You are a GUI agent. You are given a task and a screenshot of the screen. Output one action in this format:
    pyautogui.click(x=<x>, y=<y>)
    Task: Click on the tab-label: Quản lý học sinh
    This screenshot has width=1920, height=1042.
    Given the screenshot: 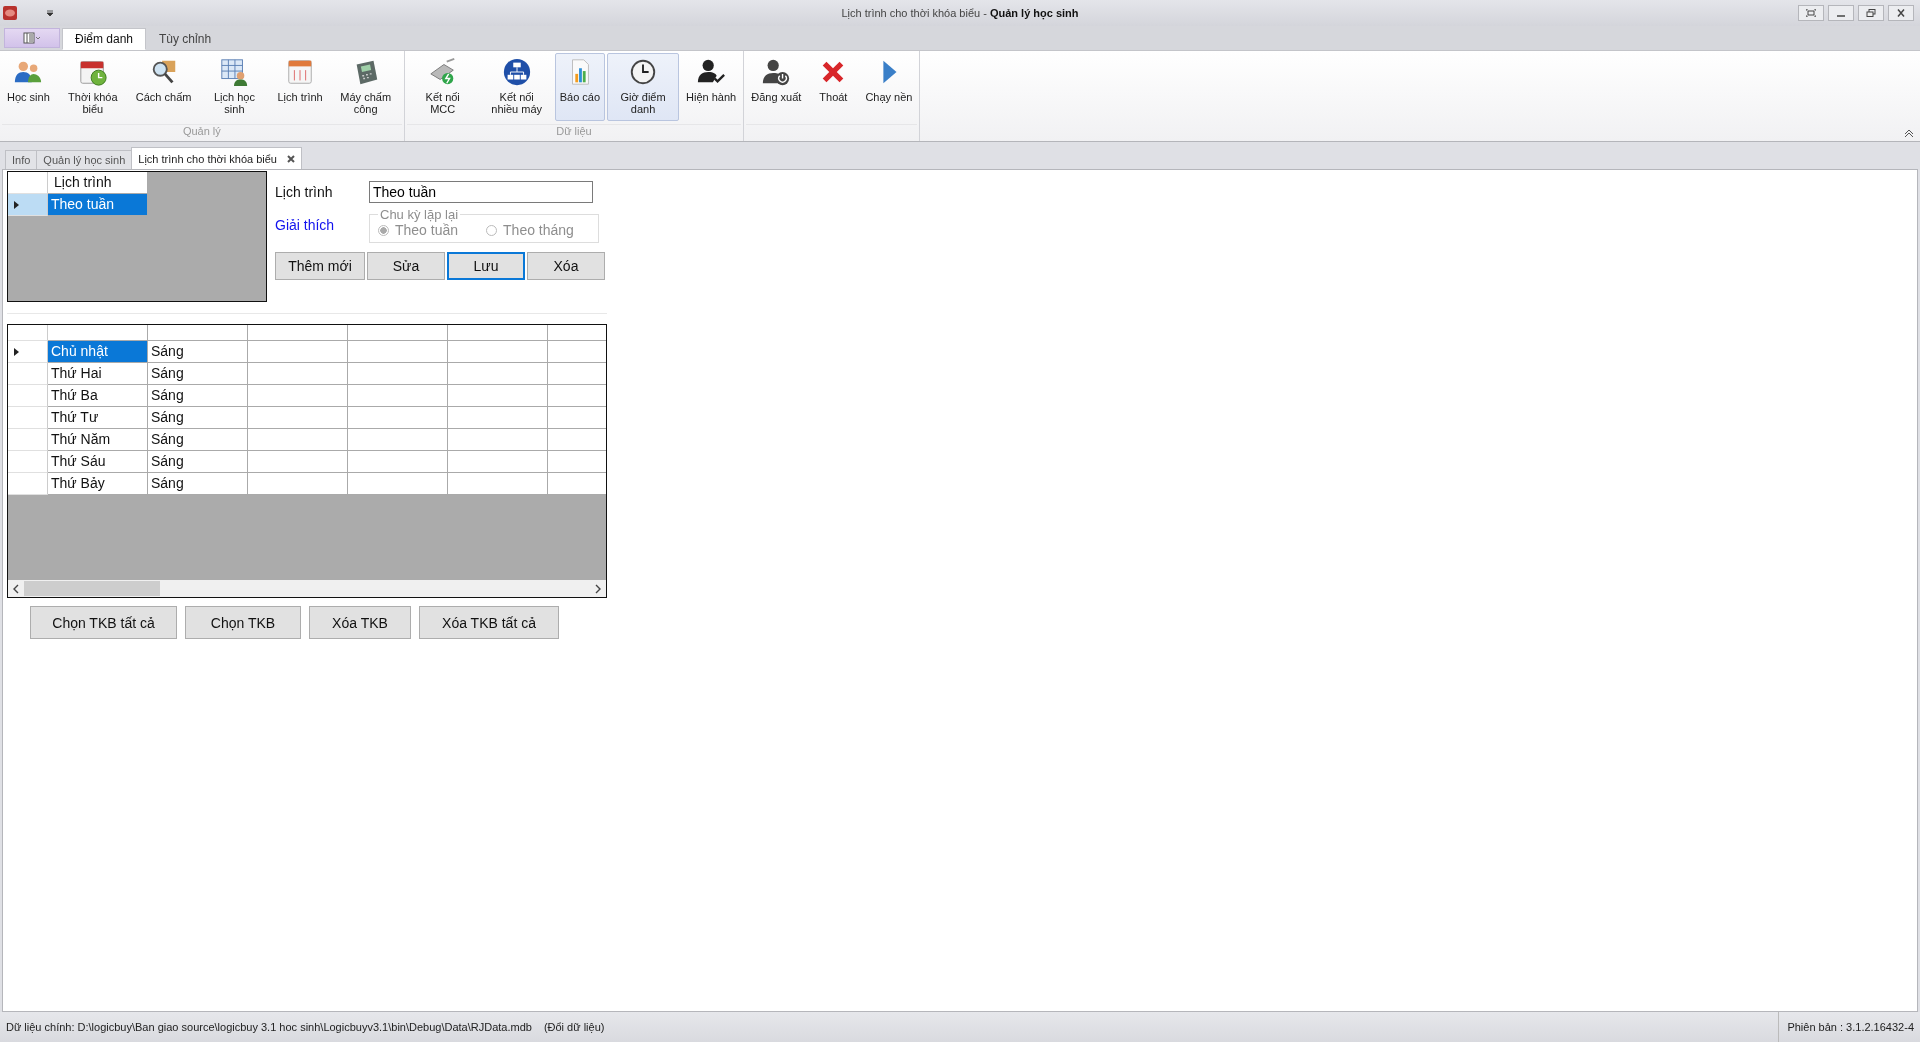 What is the action you would take?
    pyautogui.click(x=84, y=160)
    